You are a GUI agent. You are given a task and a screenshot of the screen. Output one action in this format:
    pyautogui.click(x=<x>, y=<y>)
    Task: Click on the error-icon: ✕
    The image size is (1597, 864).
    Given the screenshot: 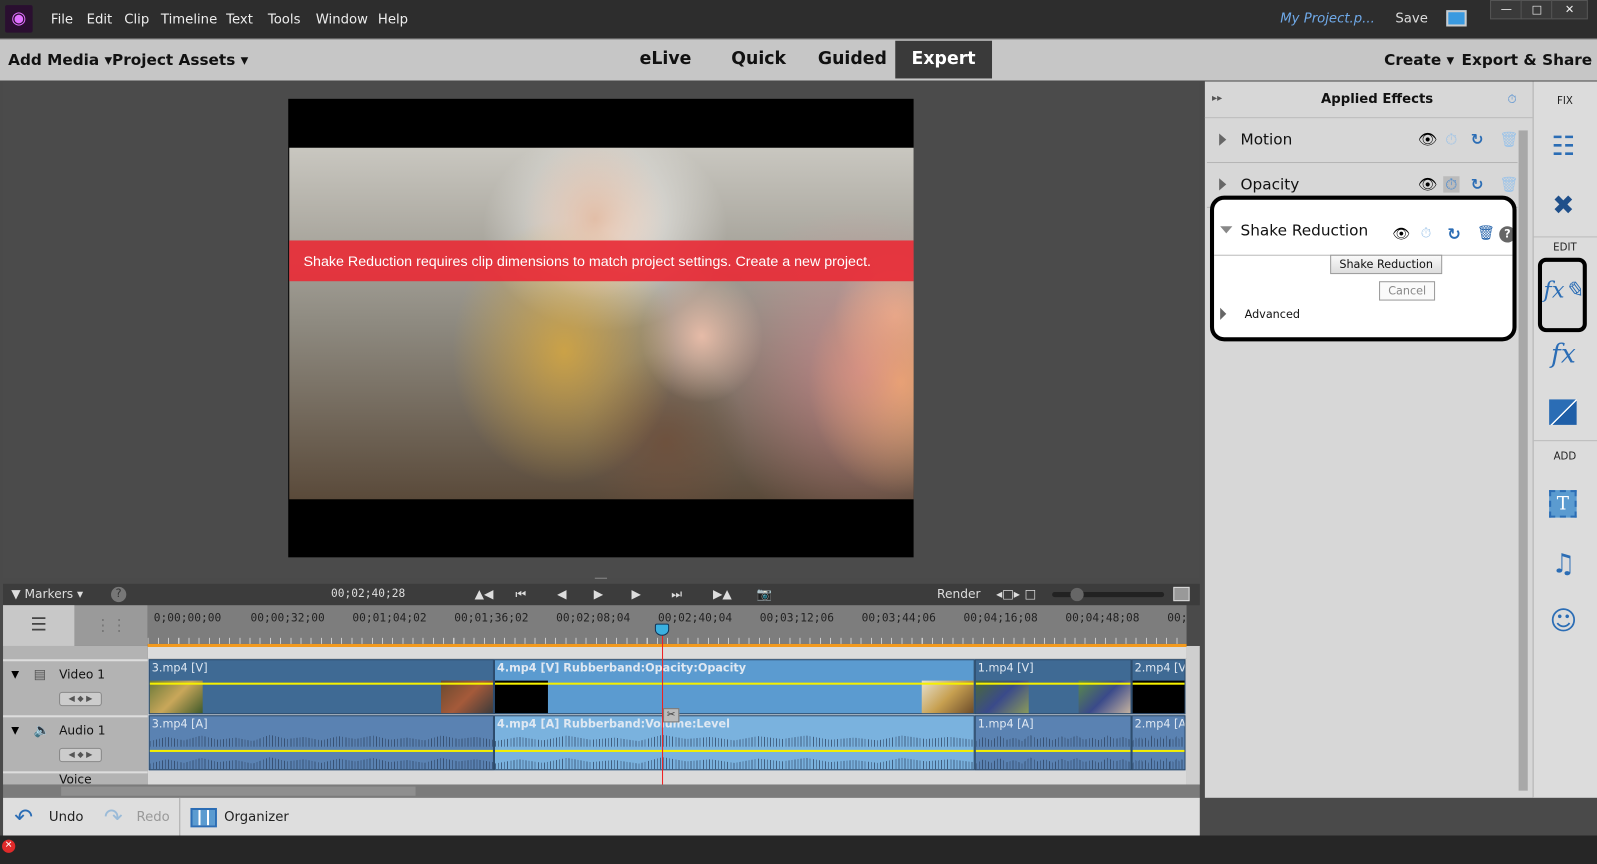 What is the action you would take?
    pyautogui.click(x=9, y=846)
    